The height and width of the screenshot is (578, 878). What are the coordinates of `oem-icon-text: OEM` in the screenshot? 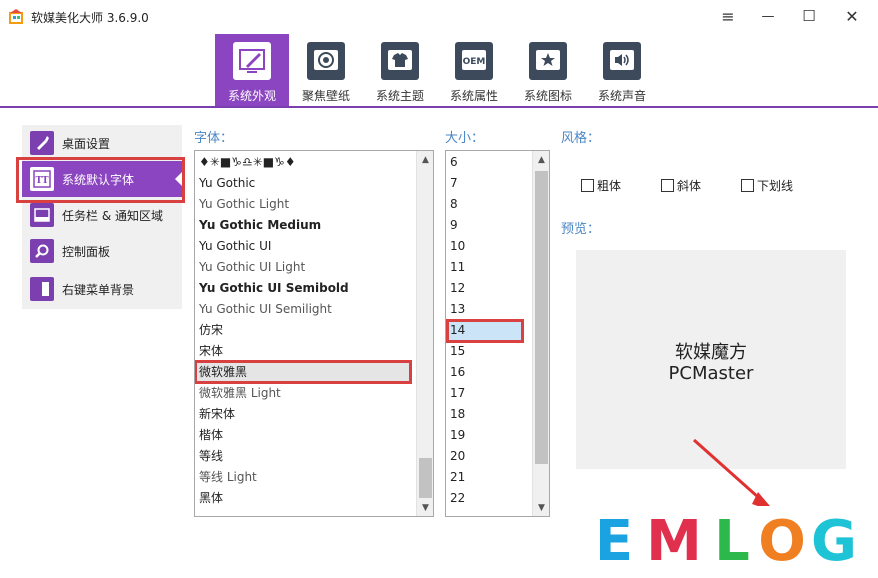 It's located at (474, 62).